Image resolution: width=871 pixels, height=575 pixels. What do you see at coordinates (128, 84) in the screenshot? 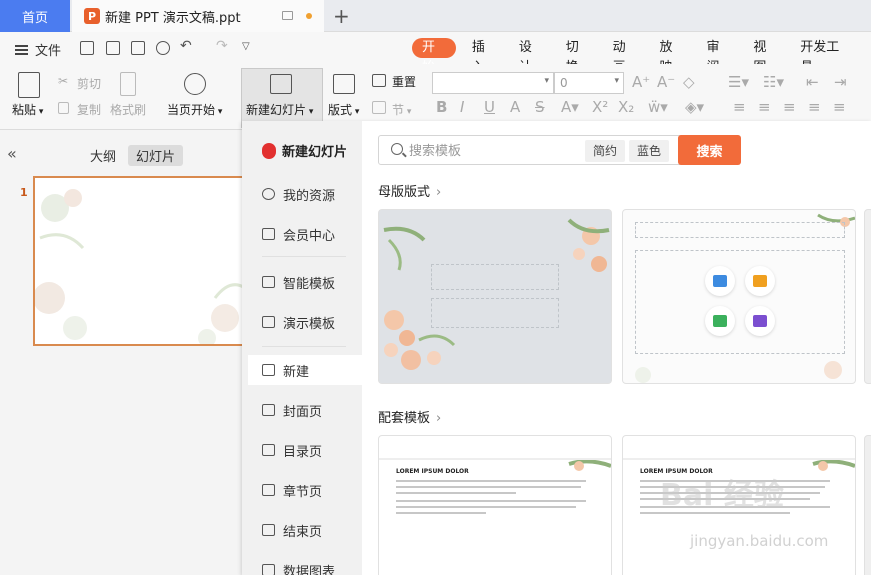
I see `format-painter-icon` at bounding box center [128, 84].